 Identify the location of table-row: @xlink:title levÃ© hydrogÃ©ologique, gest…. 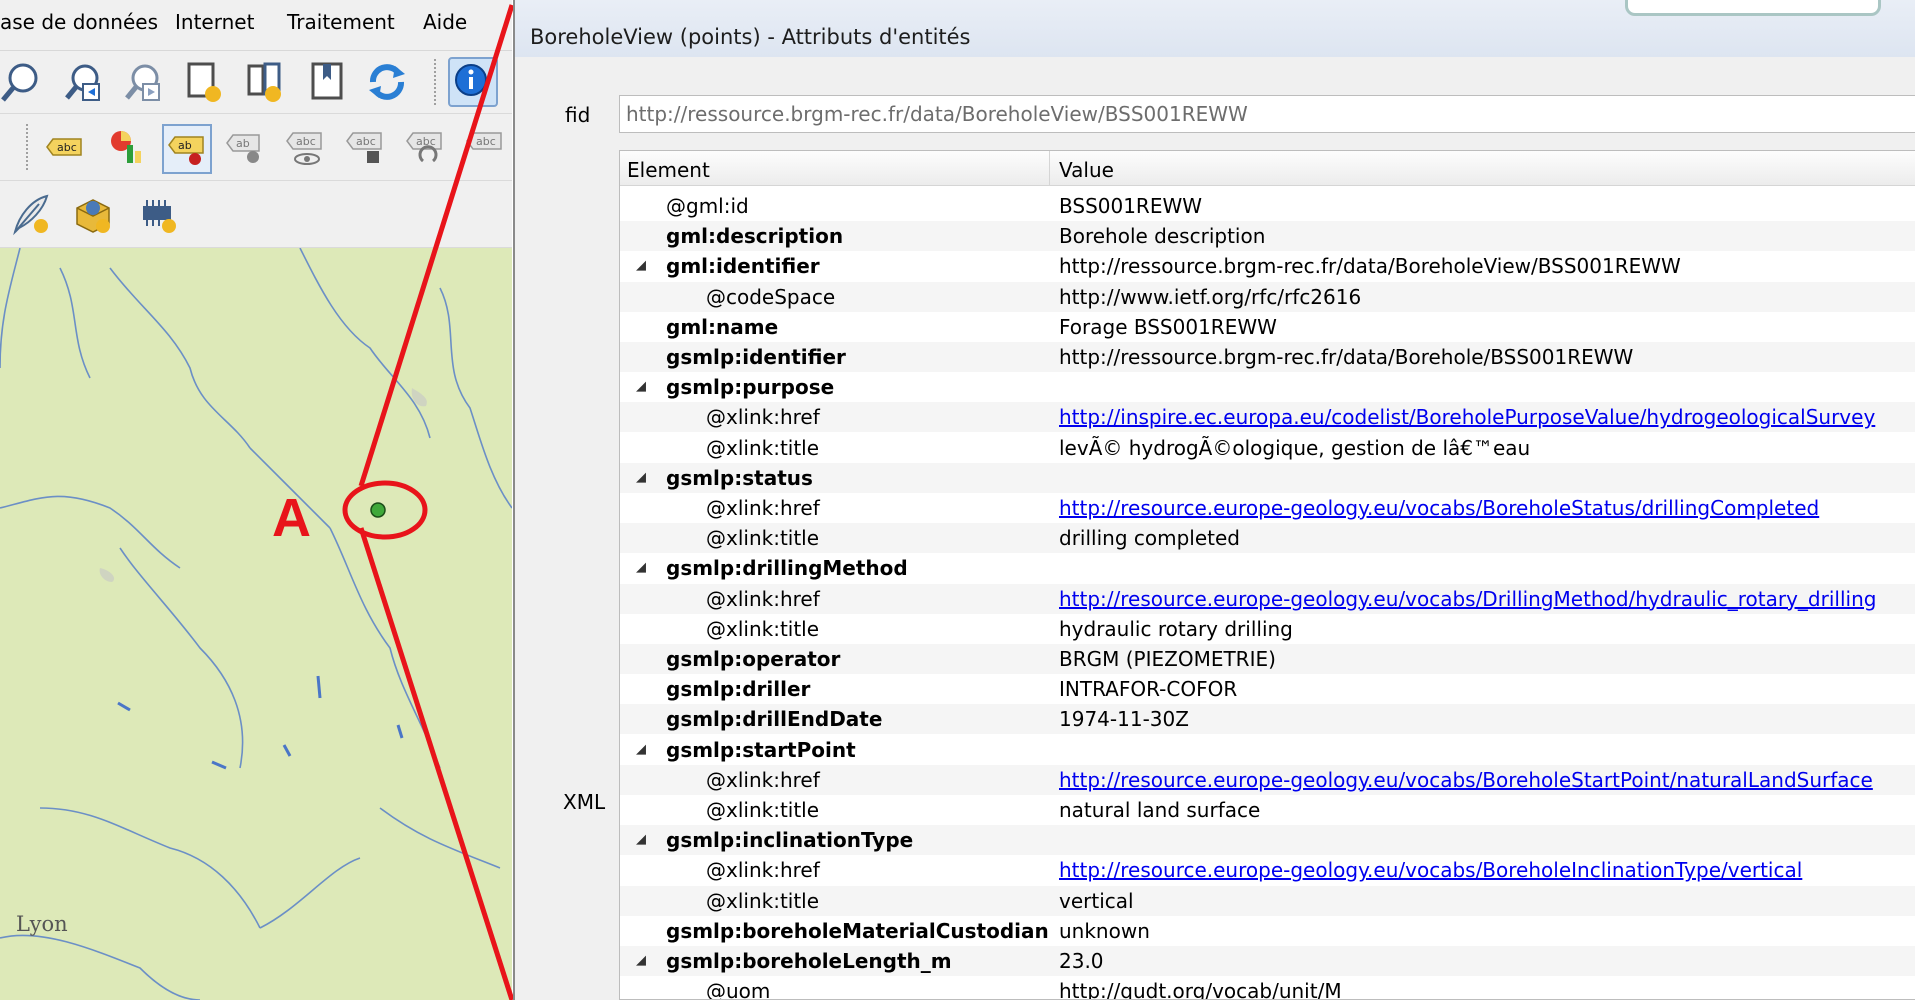
(1267, 448).